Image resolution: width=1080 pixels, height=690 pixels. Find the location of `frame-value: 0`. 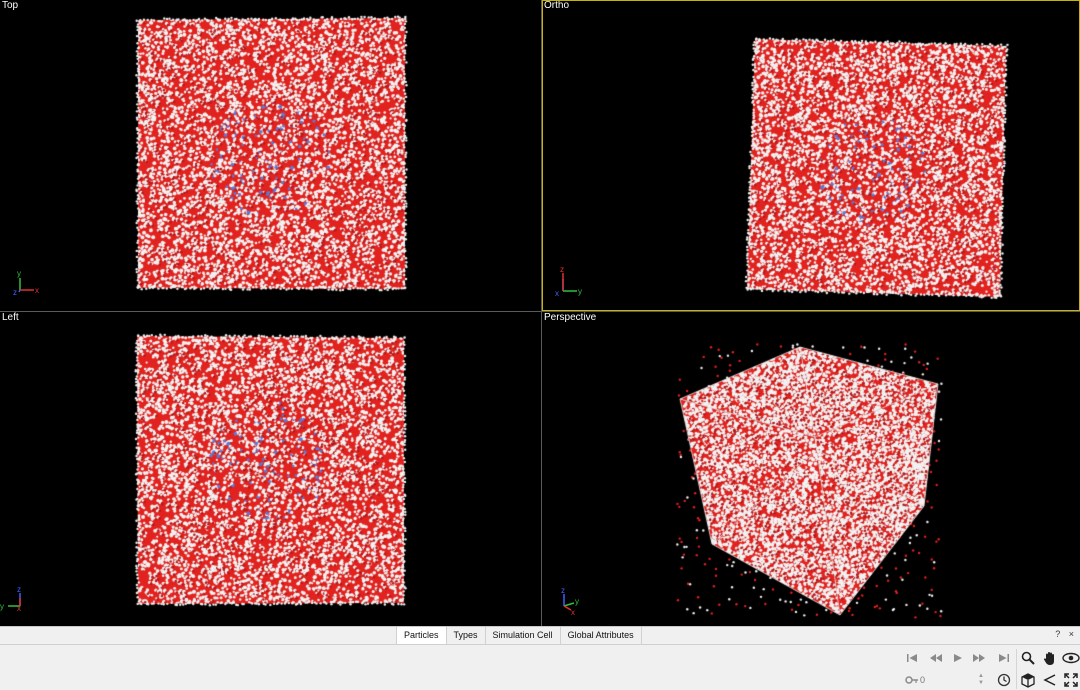

frame-value: 0 is located at coordinates (923, 680).